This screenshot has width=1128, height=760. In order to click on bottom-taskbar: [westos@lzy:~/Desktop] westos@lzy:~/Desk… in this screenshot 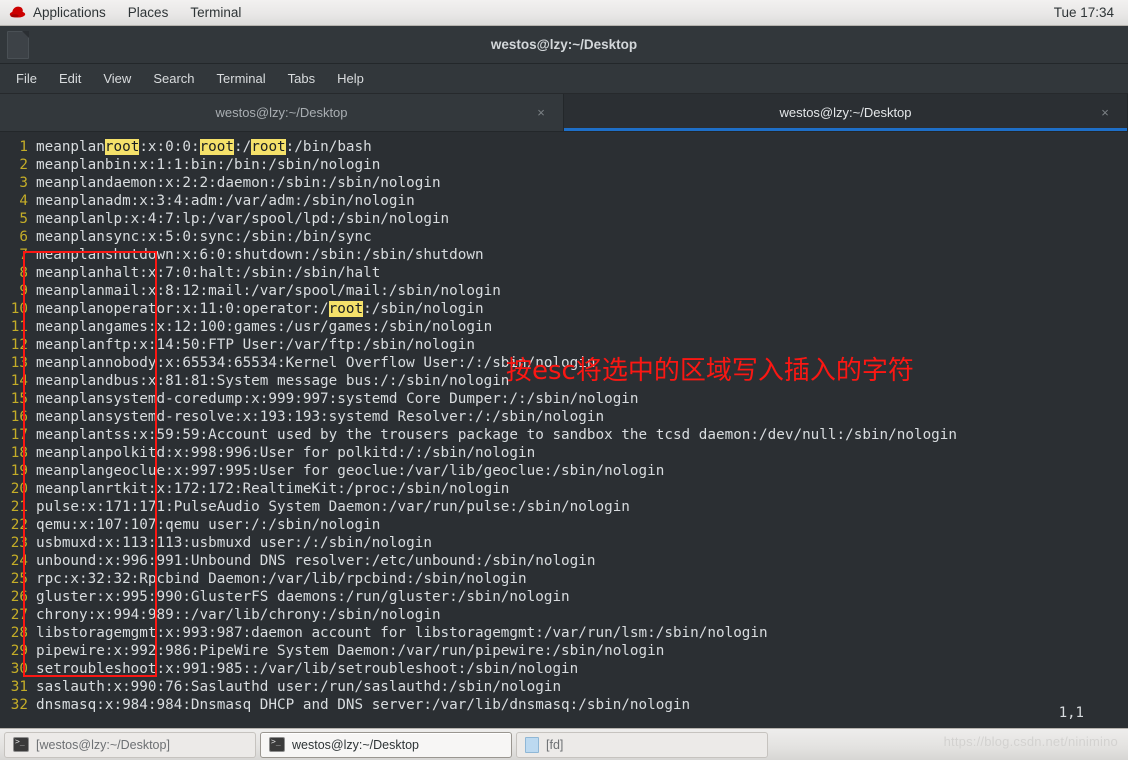, I will do `click(564, 744)`.